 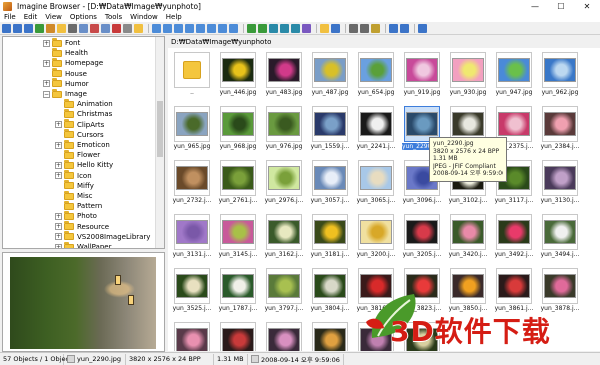 What do you see at coordinates (284, 130) in the screenshot?
I see `image-thumbnail: yun_976.jpg` at bounding box center [284, 130].